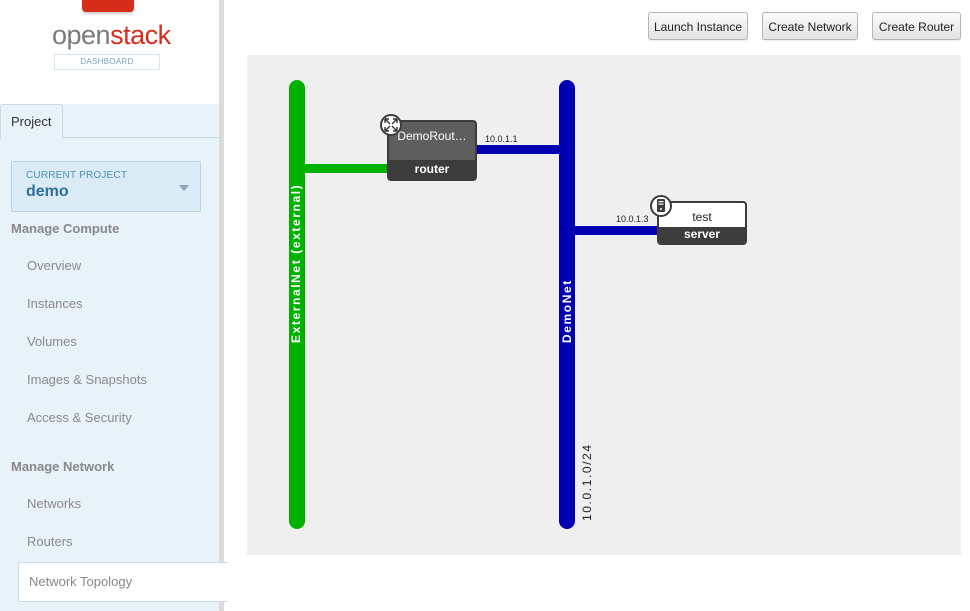 The height and width of the screenshot is (611, 970). Describe the element at coordinates (108, 6) in the screenshot. I see `openstack-logo-icon` at that location.